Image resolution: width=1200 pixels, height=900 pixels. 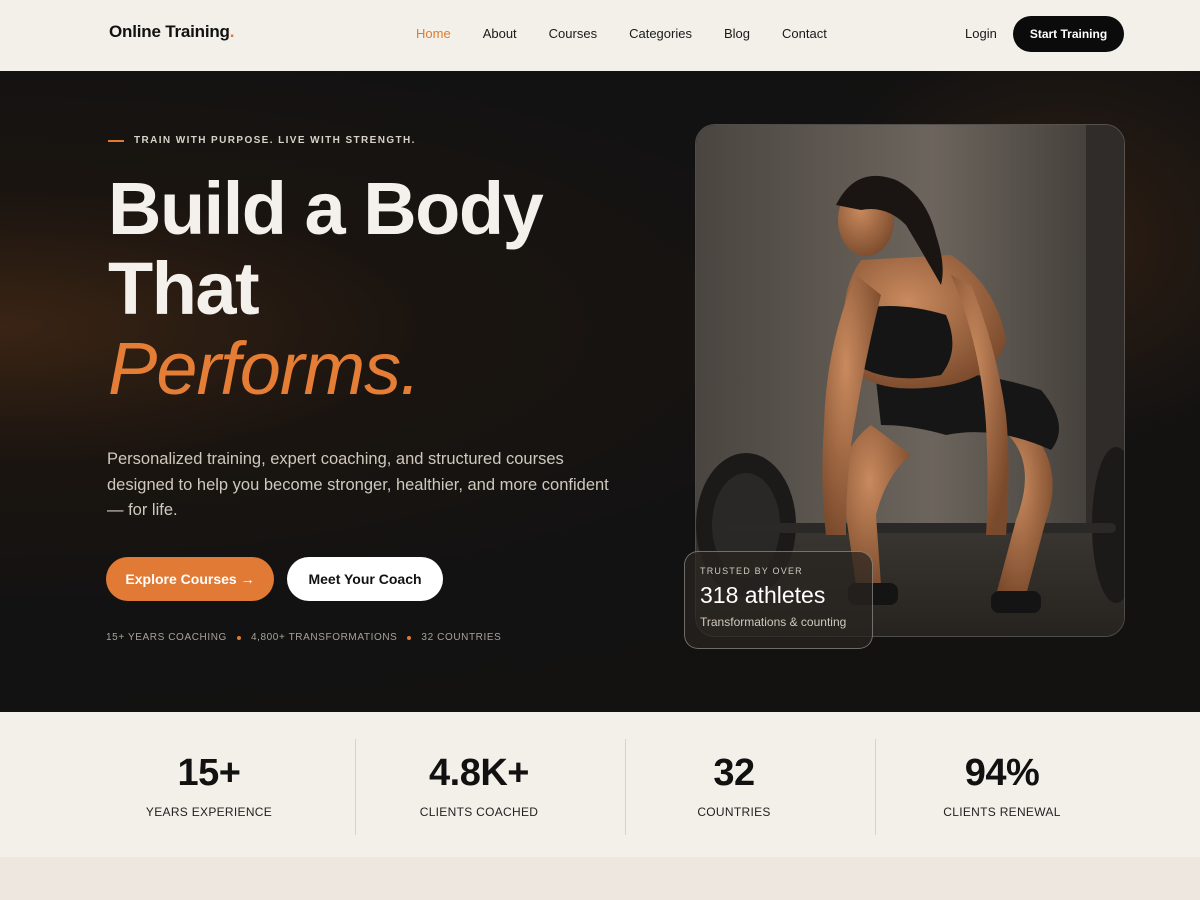 What do you see at coordinates (500, 33) in the screenshot?
I see `nav-link-about: About` at bounding box center [500, 33].